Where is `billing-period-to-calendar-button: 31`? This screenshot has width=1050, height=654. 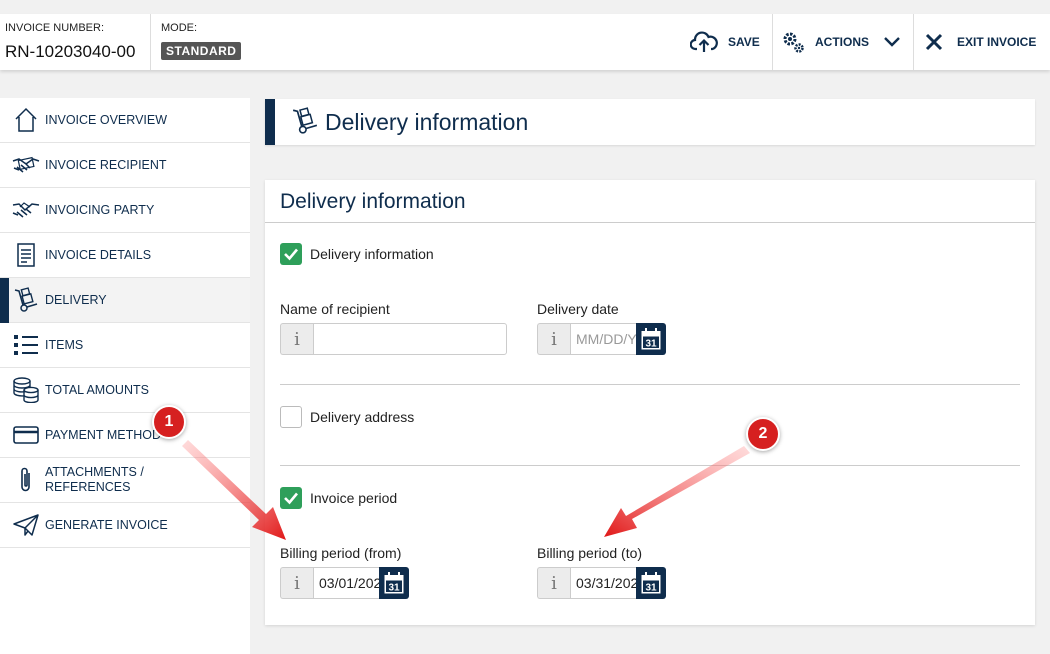 billing-period-to-calendar-button: 31 is located at coordinates (651, 583).